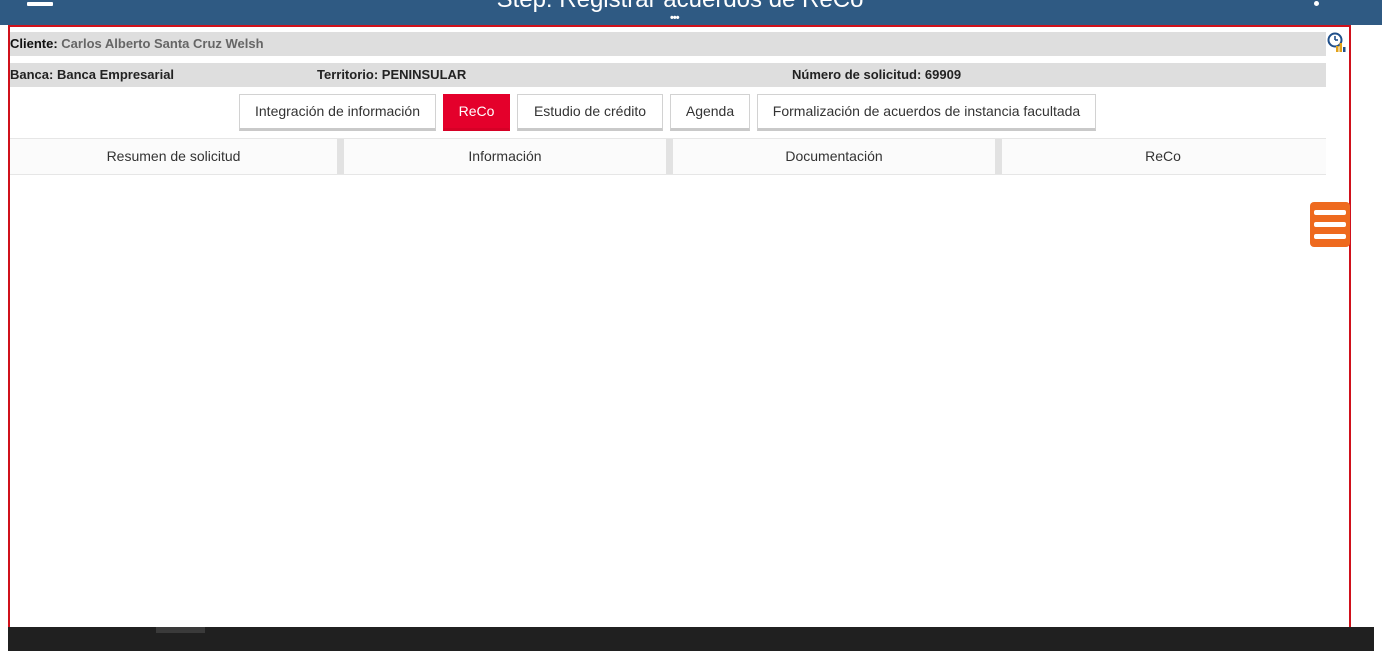 This screenshot has width=1382, height=651. What do you see at coordinates (691, 639) in the screenshot?
I see `taskbar` at bounding box center [691, 639].